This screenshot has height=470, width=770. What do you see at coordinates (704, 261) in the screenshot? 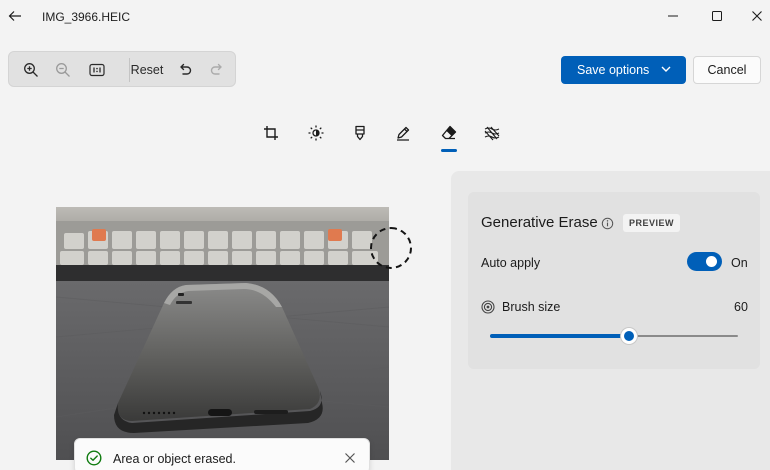
I see `auto-apply-toggle` at bounding box center [704, 261].